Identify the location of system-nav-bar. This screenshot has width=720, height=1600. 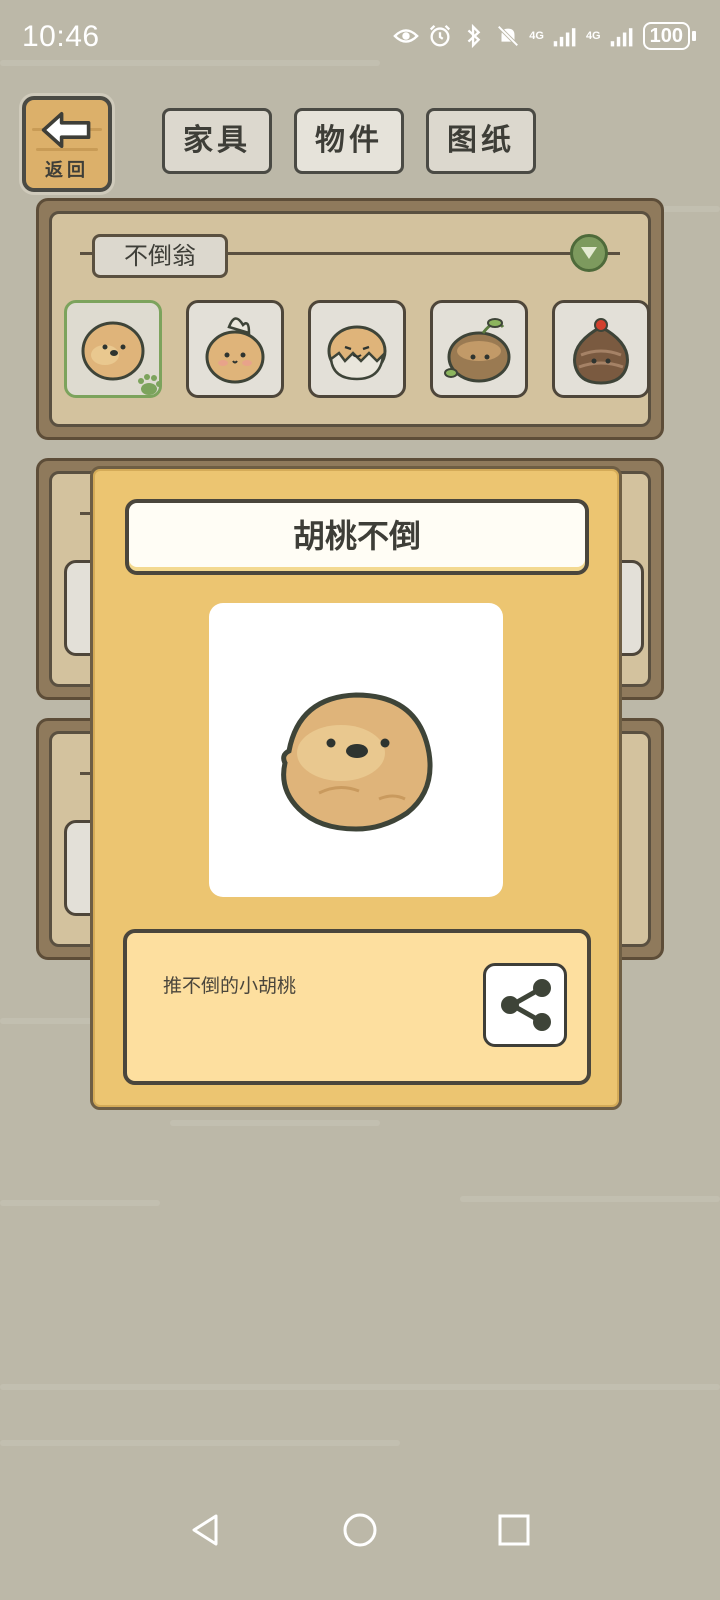
(360, 1530).